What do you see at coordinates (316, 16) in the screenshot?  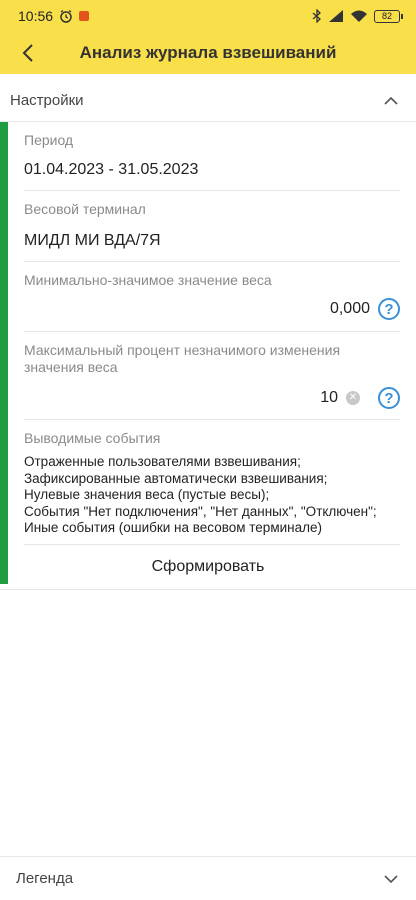 I see `bluetooth-icon` at bounding box center [316, 16].